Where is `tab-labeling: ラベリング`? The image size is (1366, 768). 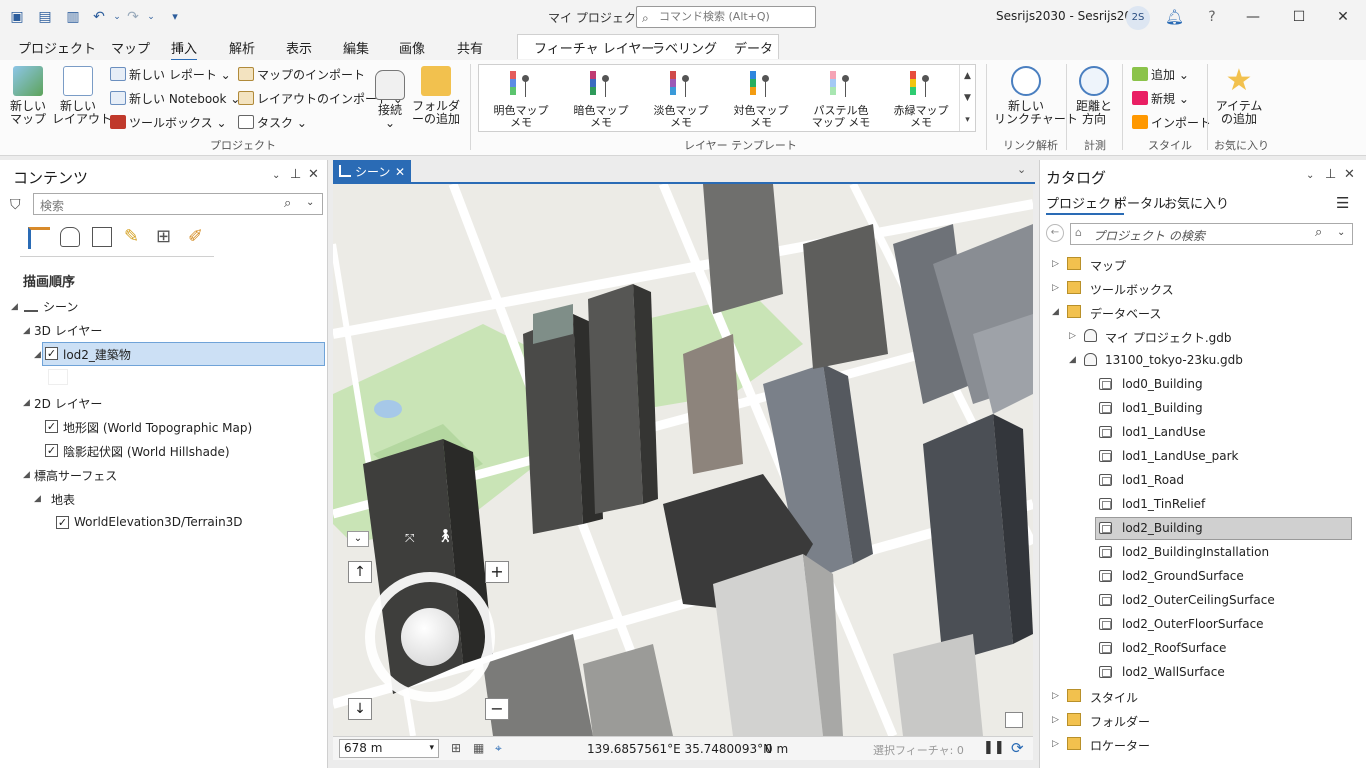
tab-labeling: ラベリング is located at coordinates (684, 47).